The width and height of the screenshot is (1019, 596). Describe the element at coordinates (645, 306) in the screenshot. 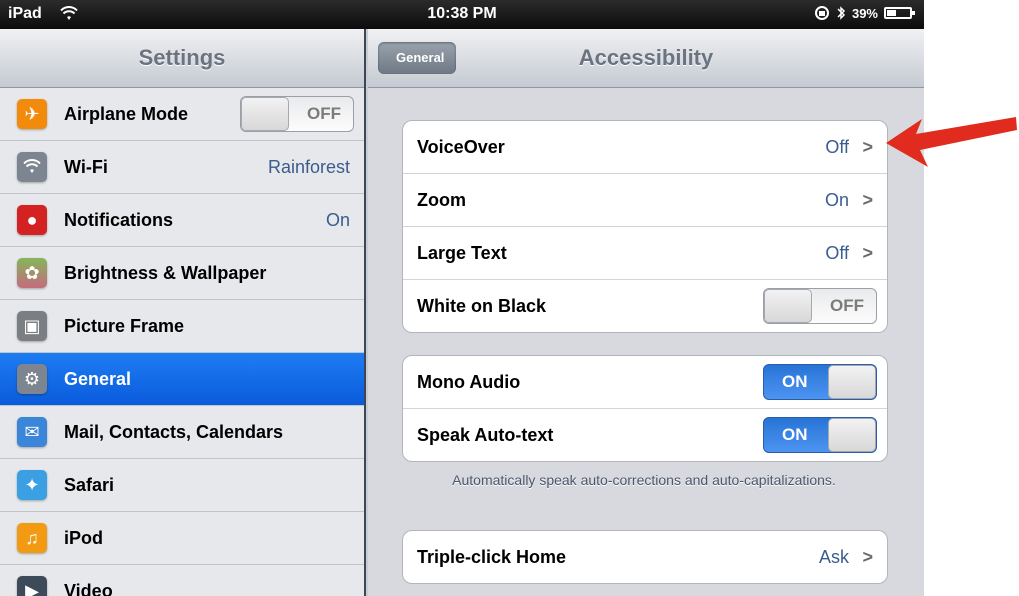

I see `row-white-on-black: White on Black OFF` at that location.